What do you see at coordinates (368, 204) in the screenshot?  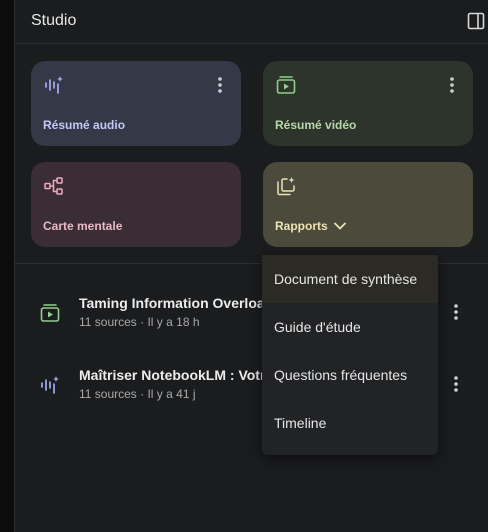 I see `reports-tile: Rapports` at bounding box center [368, 204].